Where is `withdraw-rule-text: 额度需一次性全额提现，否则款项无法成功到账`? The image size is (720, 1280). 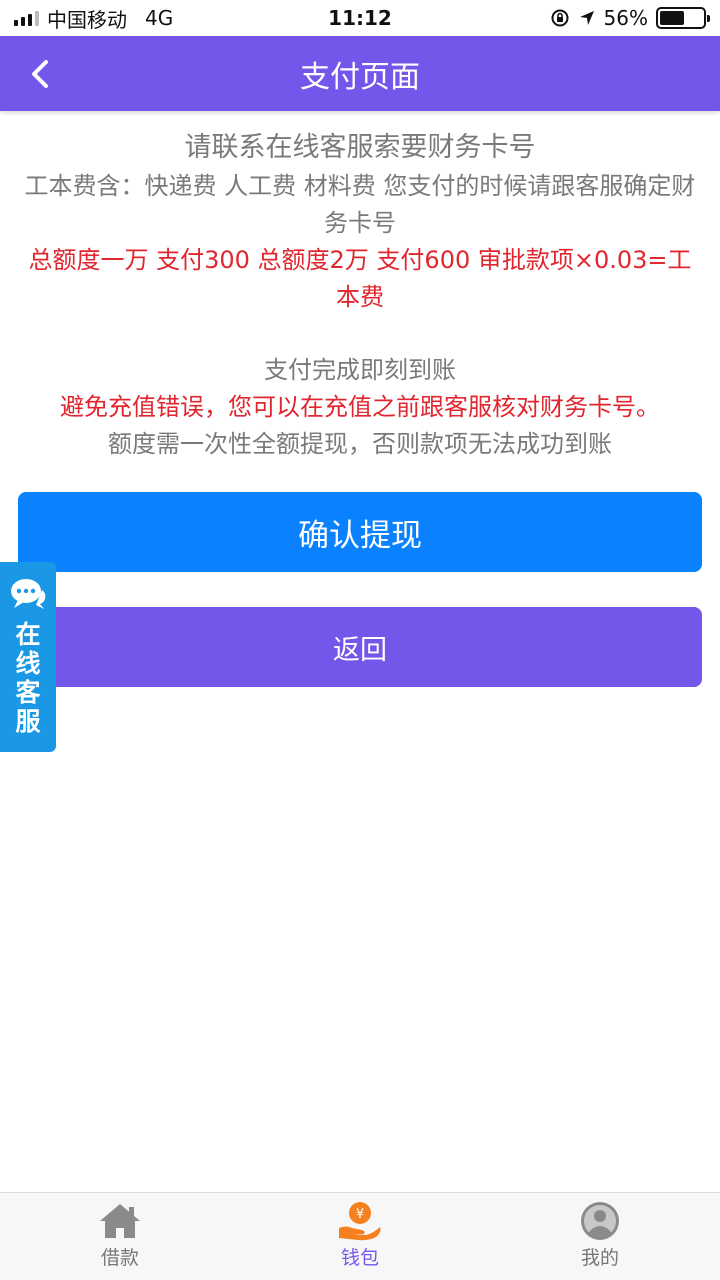
withdraw-rule-text: 额度需一次性全额提现，否则款项无法成功到账 is located at coordinates (360, 444).